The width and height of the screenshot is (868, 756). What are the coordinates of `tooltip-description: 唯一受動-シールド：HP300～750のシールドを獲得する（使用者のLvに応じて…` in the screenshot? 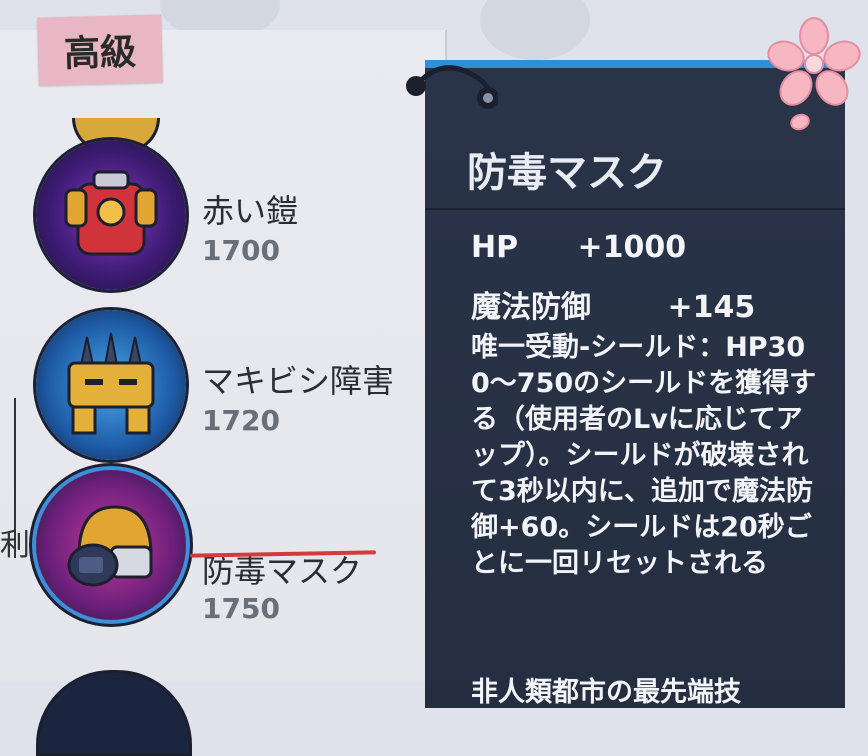 It's located at (644, 455).